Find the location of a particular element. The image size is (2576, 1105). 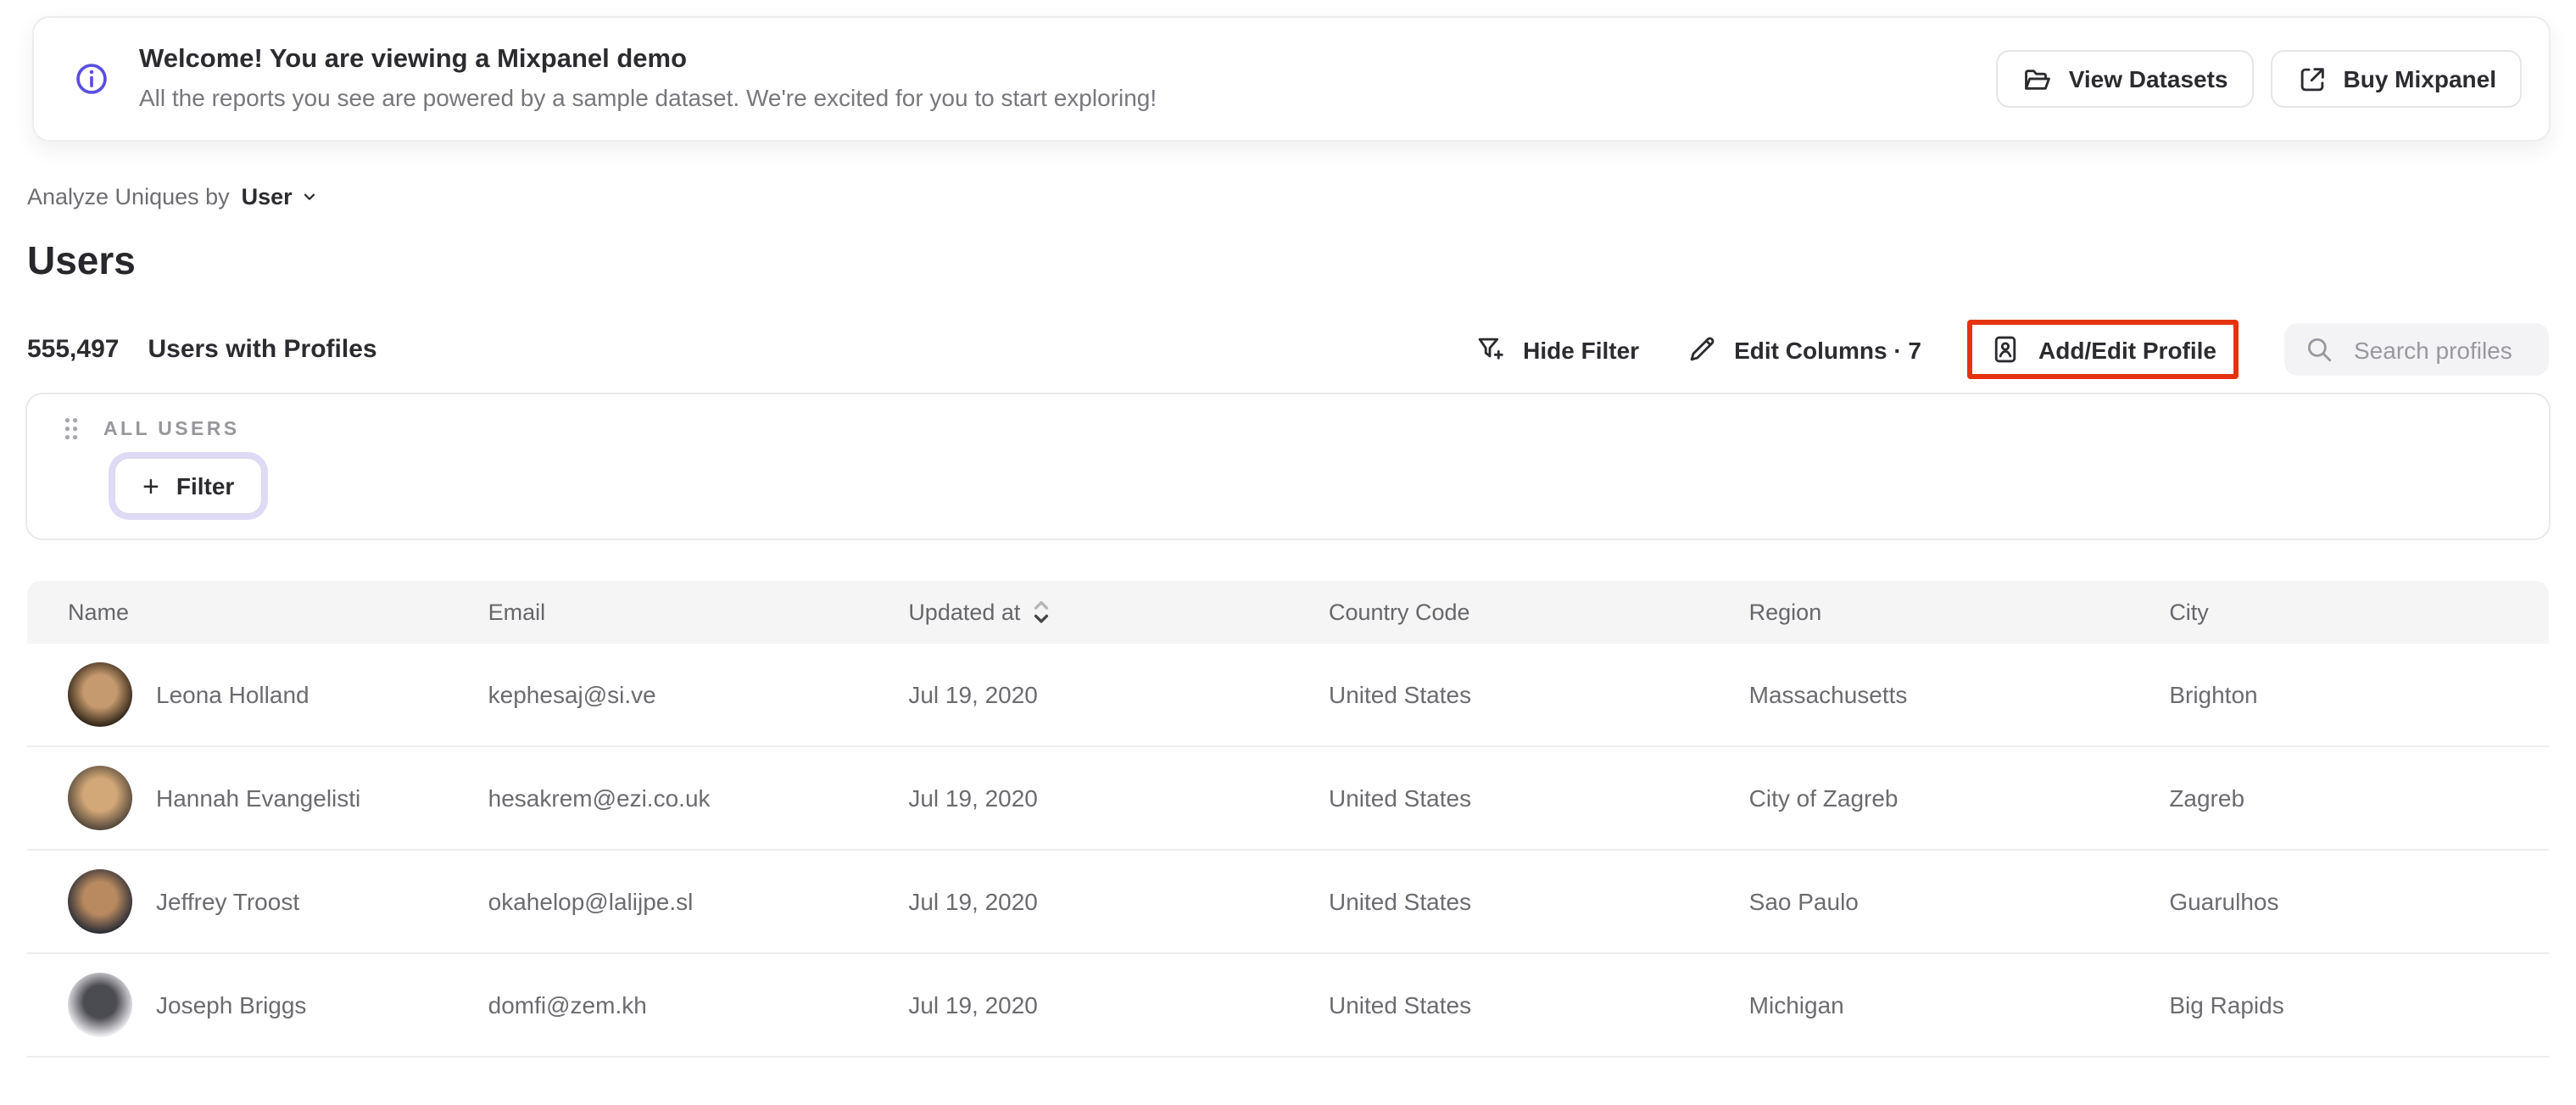

cell-email: hesakrem@ezi.co.uk is located at coordinates (599, 798).